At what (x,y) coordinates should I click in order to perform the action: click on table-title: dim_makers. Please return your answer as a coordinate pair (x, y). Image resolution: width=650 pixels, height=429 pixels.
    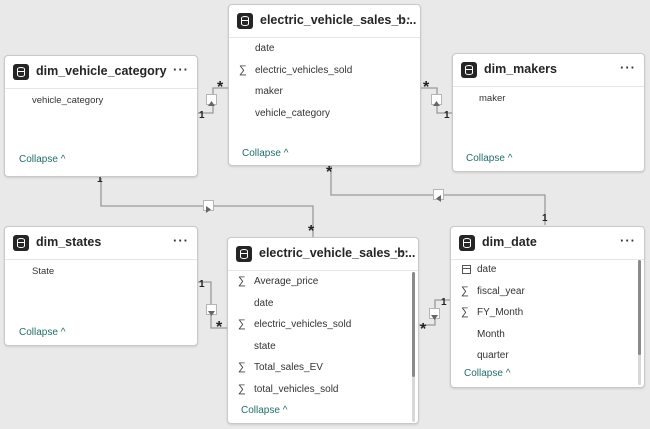
    Looking at the image, I should click on (520, 69).